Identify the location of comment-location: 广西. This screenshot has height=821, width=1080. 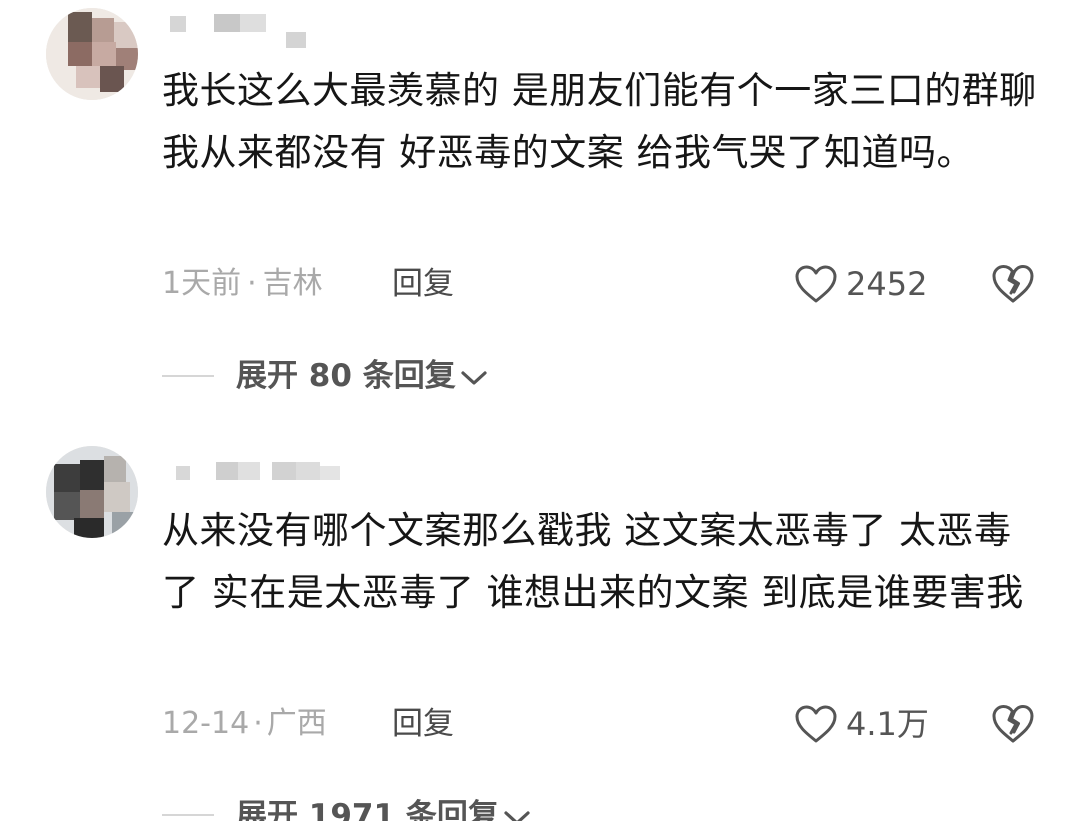
(296, 723).